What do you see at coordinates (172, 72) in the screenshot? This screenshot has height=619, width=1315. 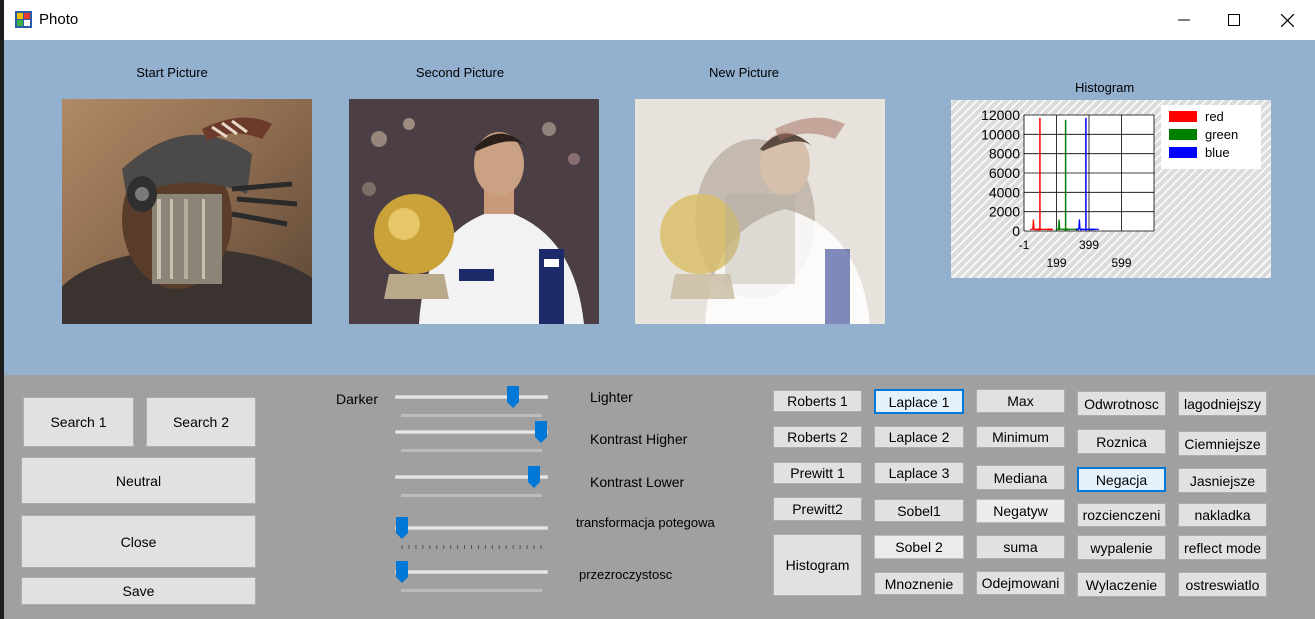 I see `start-picture-label: Start Picture` at bounding box center [172, 72].